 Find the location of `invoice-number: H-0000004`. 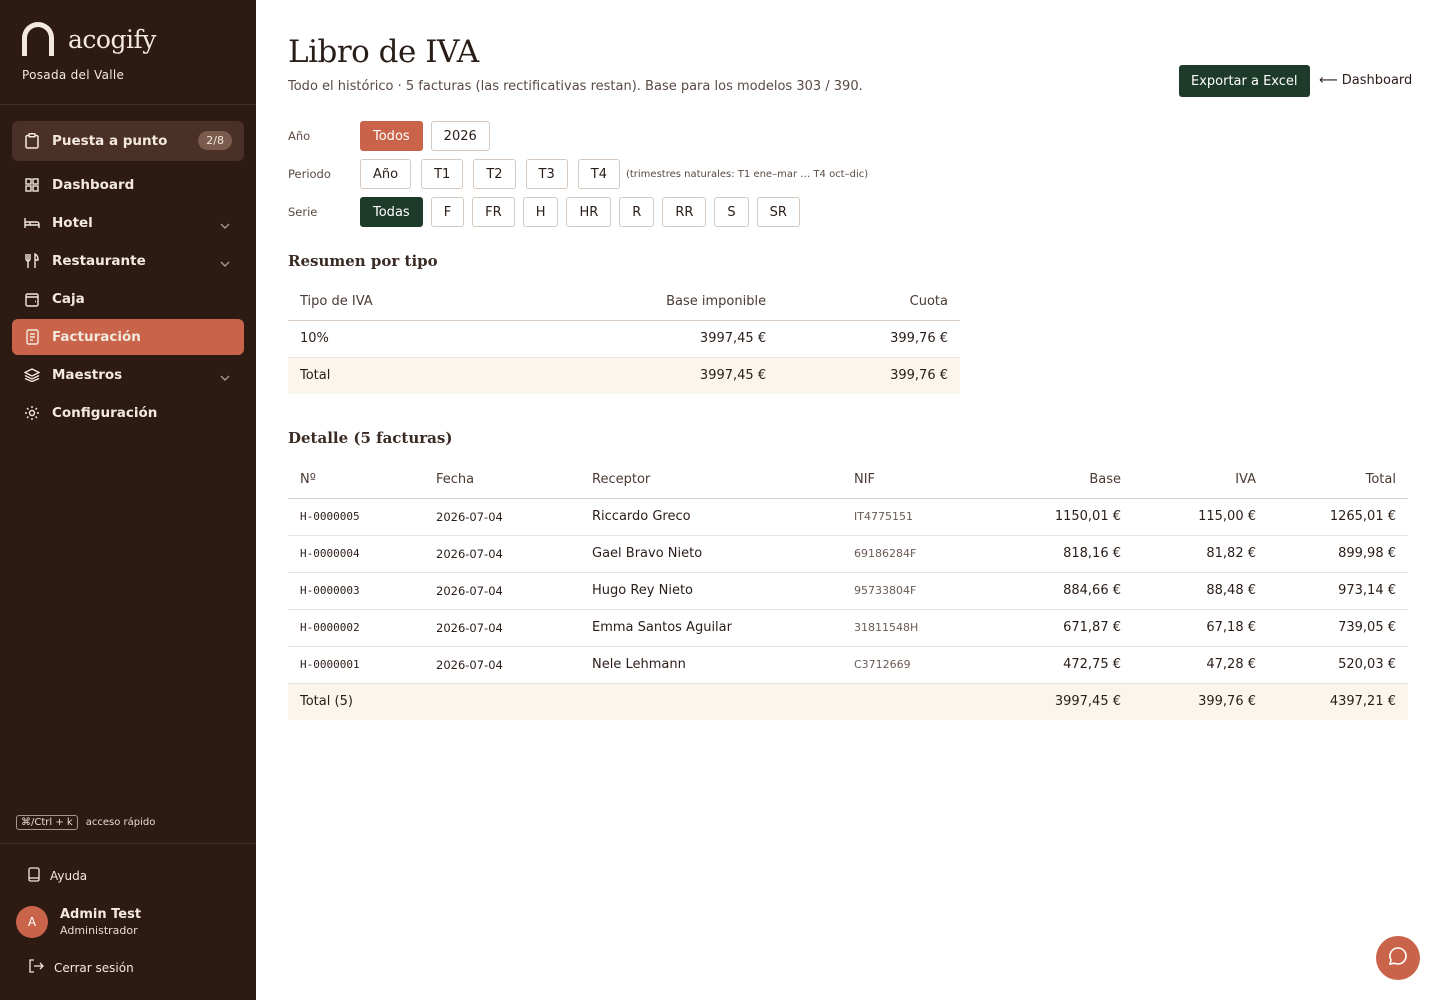

invoice-number: H-0000004 is located at coordinates (356, 554).